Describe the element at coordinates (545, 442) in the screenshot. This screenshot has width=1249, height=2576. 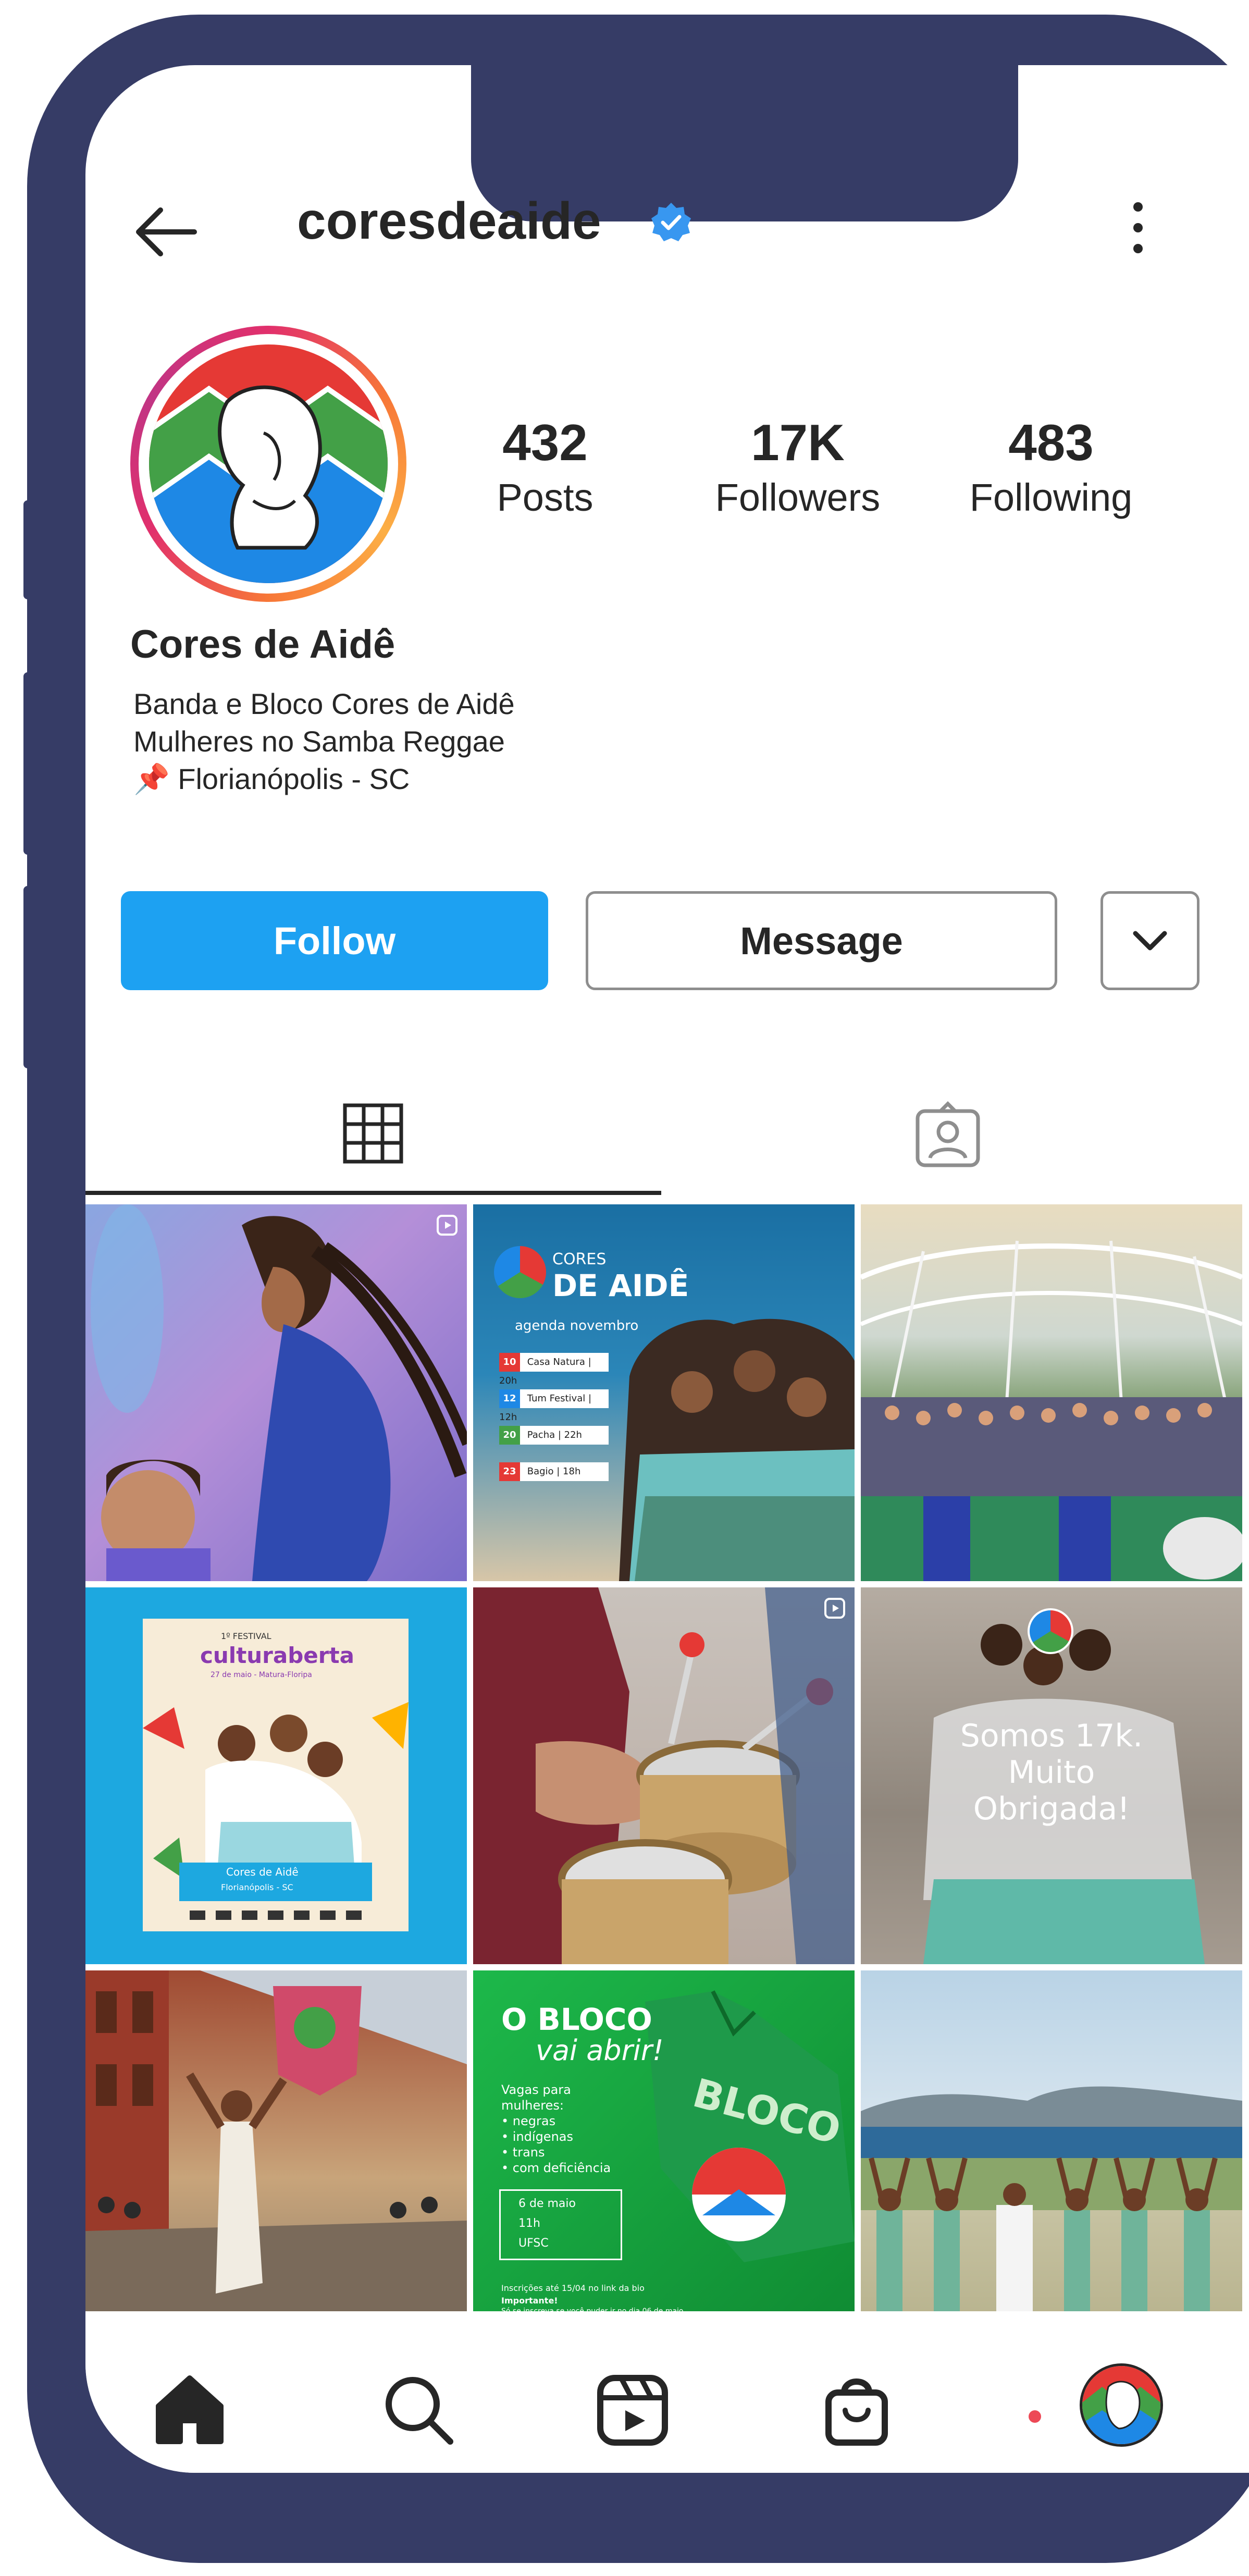
I see `posts-count: 432` at that location.